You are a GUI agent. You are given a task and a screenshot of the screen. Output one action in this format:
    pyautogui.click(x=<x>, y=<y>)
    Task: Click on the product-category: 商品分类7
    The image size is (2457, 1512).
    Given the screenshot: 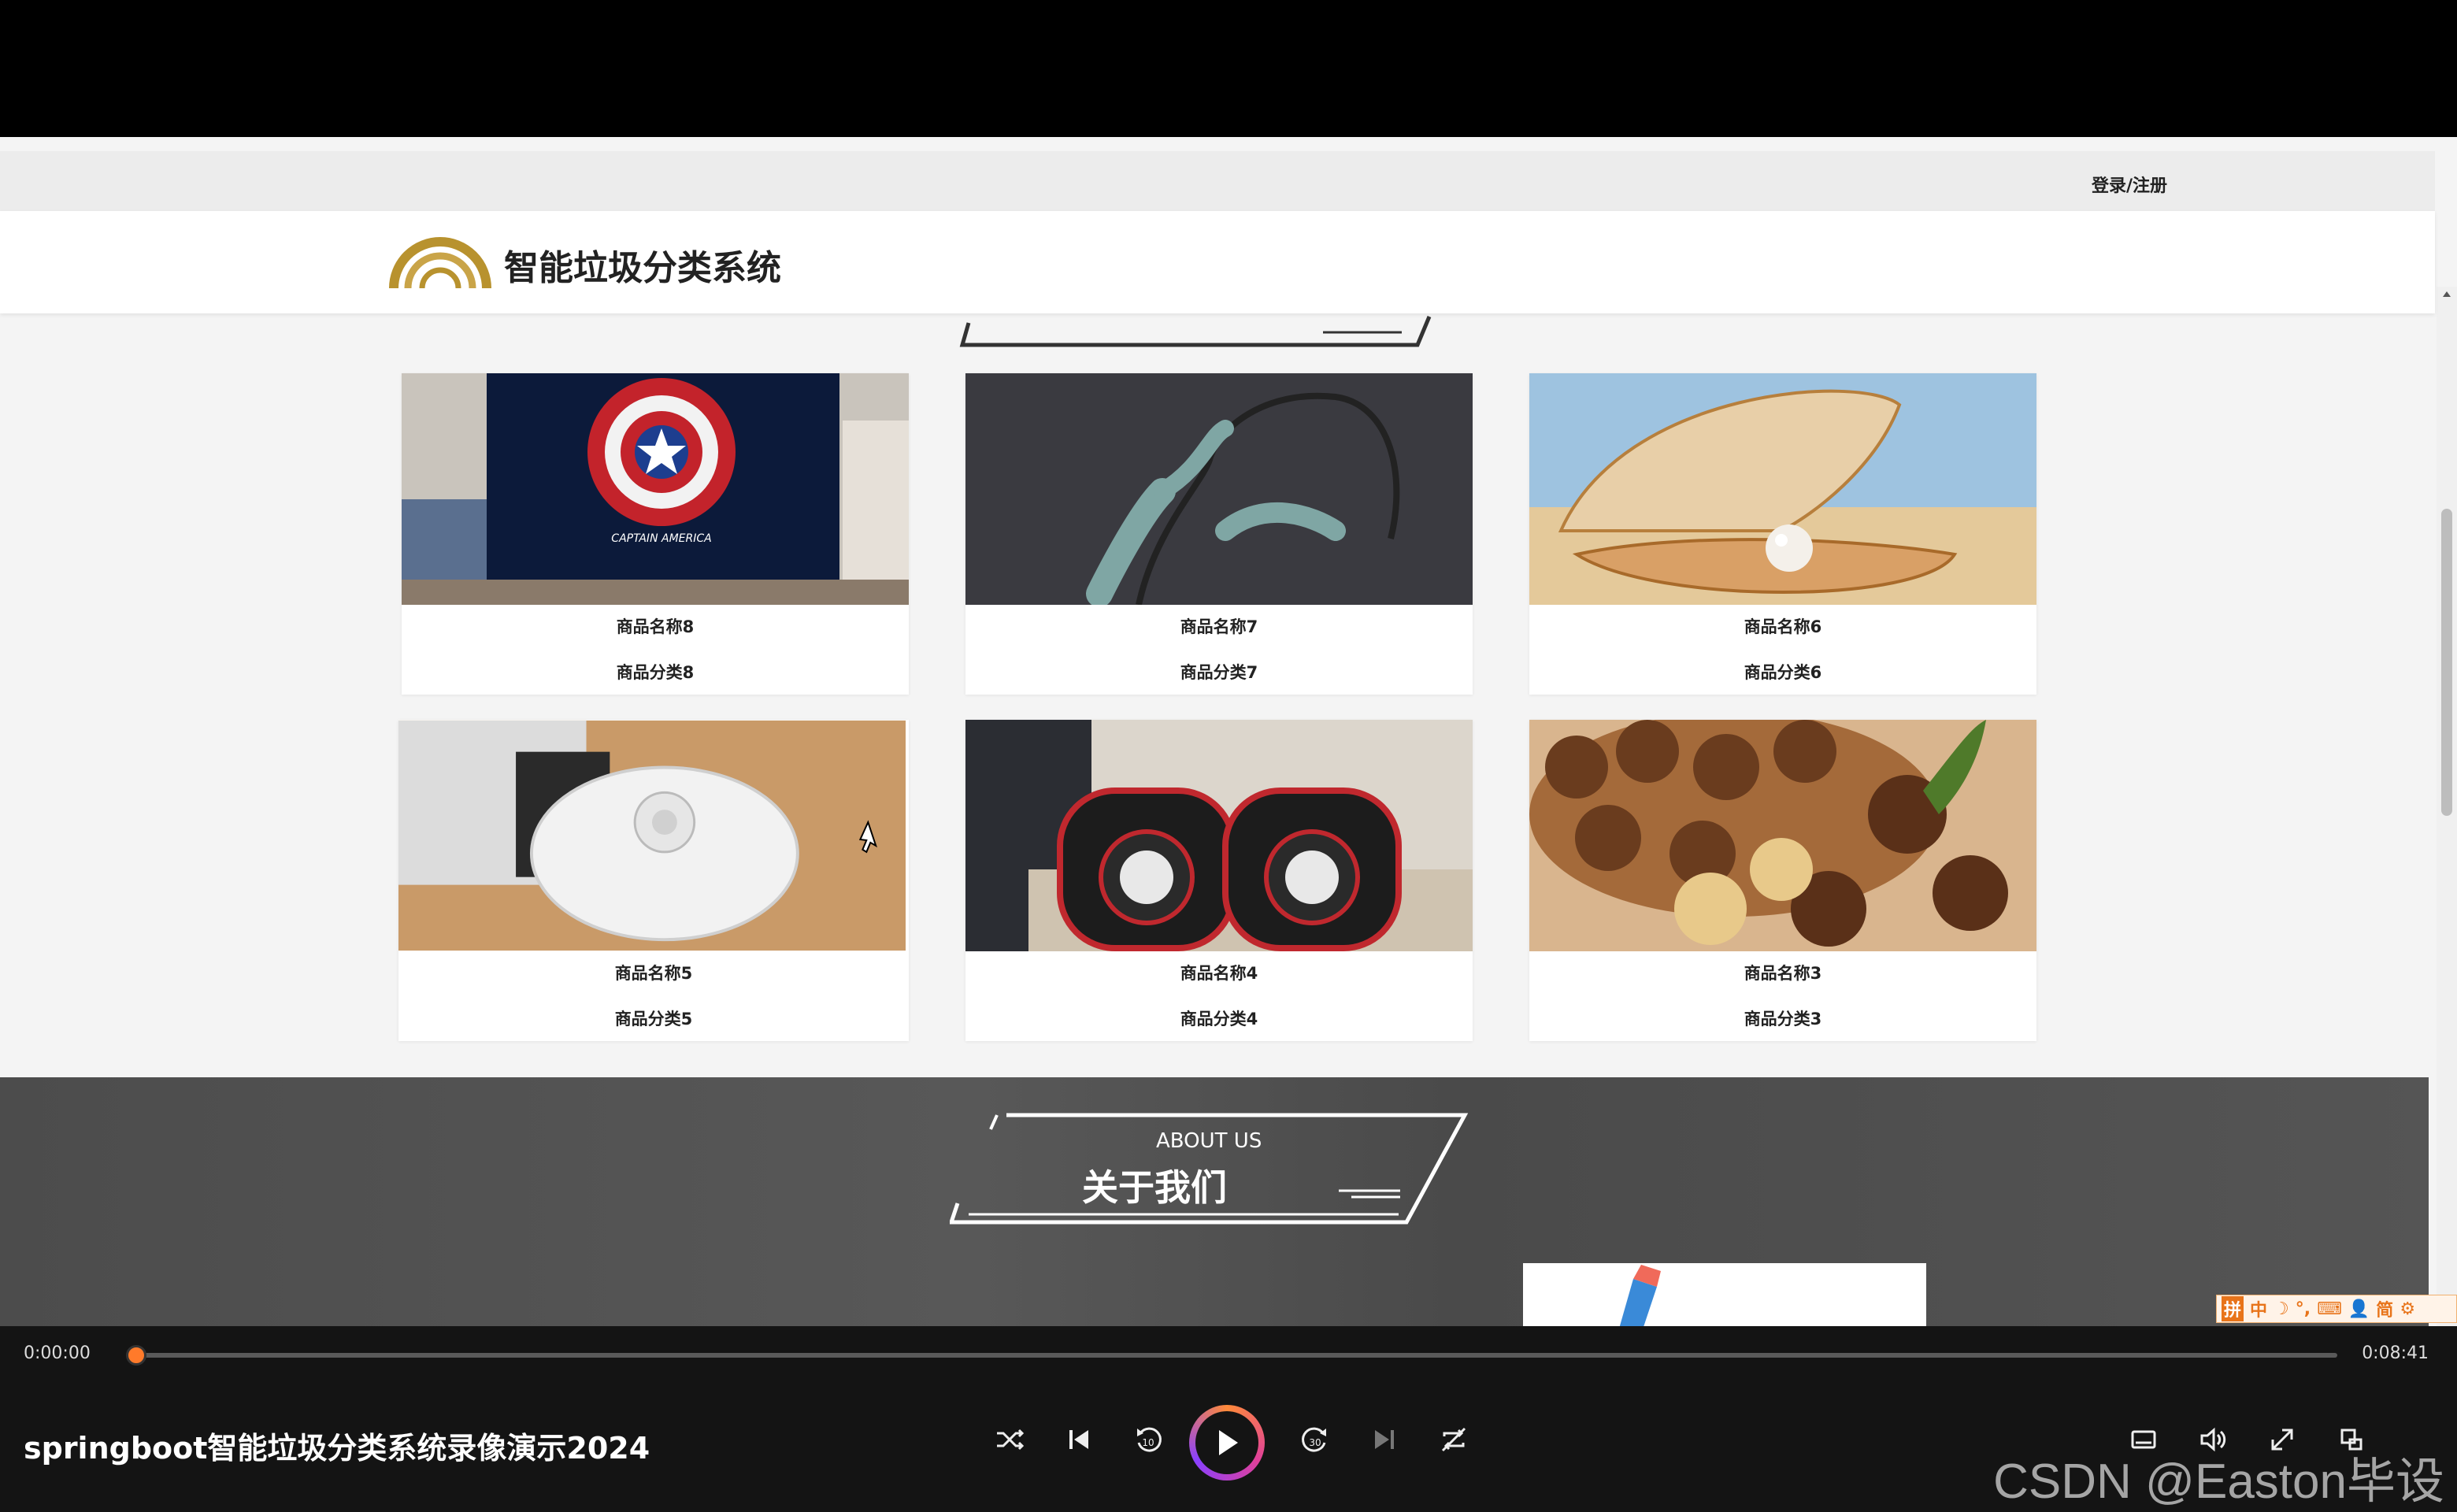 What is the action you would take?
    pyautogui.click(x=1219, y=672)
    